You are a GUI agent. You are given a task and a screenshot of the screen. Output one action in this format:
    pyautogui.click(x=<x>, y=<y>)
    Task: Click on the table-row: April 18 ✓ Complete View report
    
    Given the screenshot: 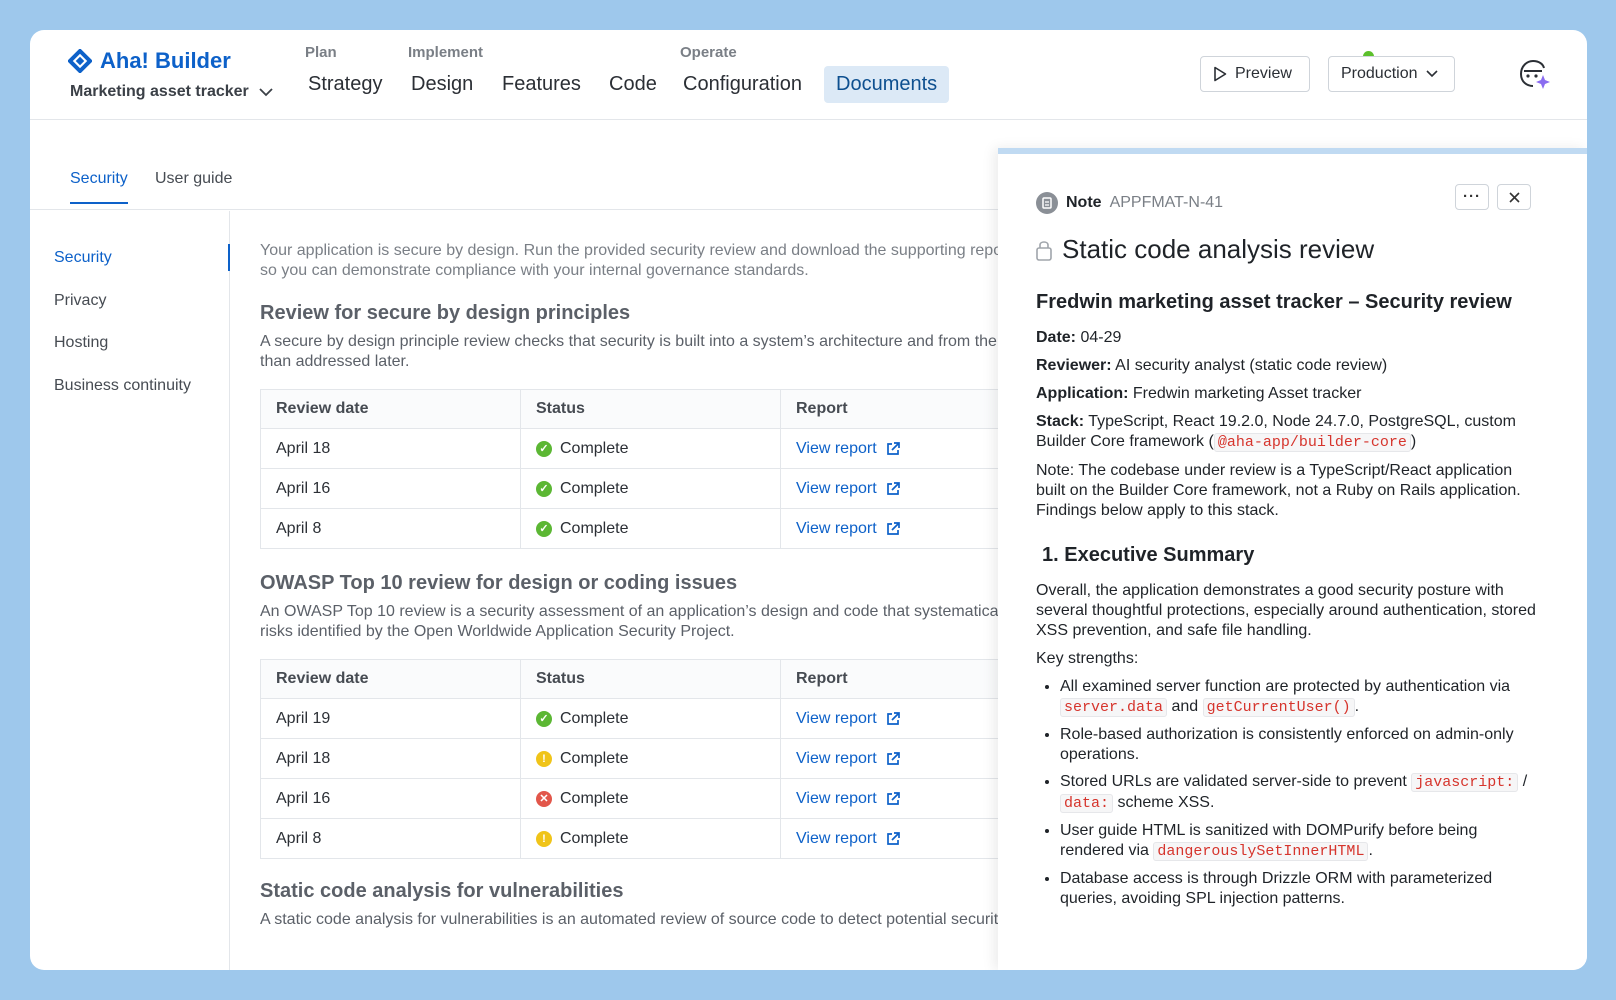 What is the action you would take?
    pyautogui.click(x=635, y=448)
    